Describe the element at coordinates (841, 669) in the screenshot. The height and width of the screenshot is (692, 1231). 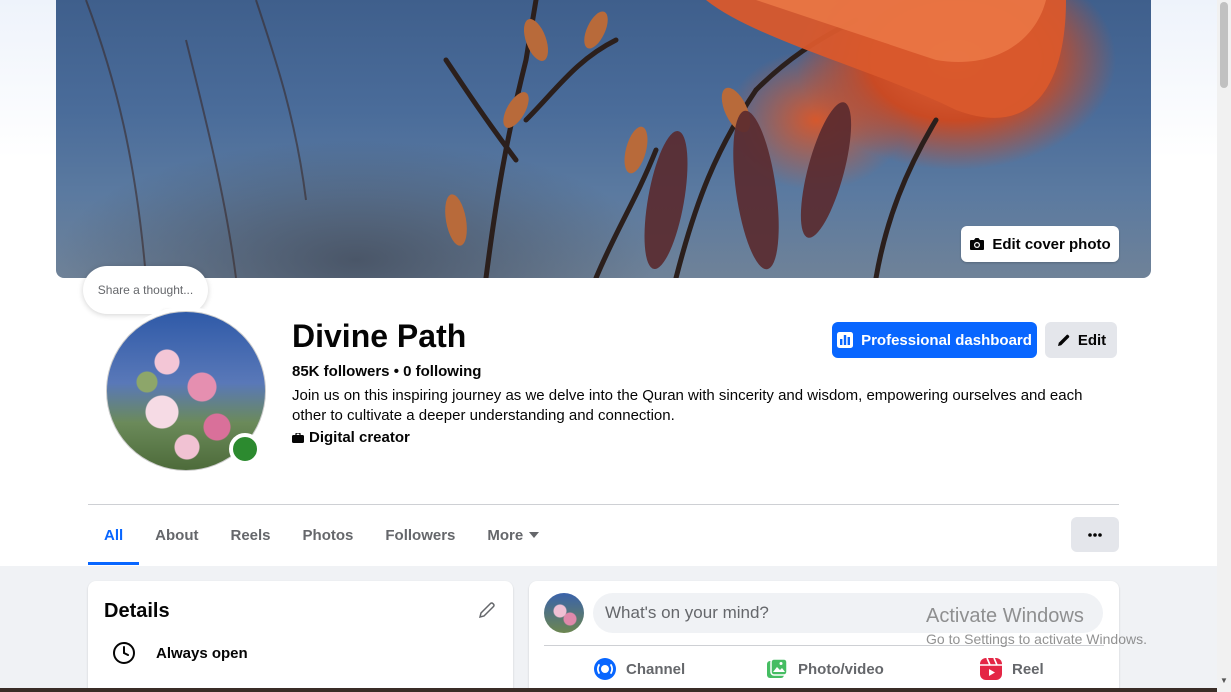
I see `photo-video-label: Photo/video` at that location.